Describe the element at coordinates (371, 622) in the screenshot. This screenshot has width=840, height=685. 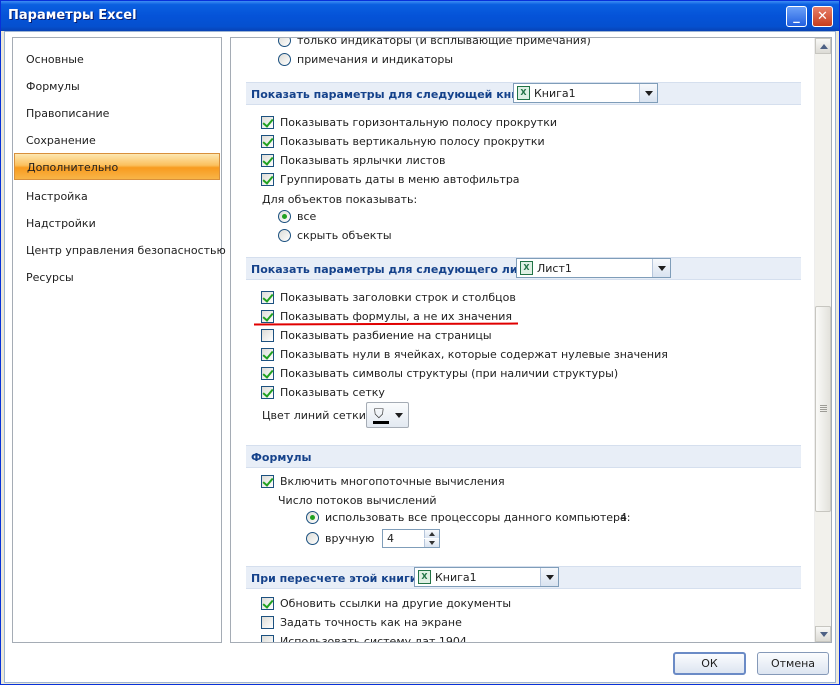
I see `precision-label: Задать точность как на экране` at that location.